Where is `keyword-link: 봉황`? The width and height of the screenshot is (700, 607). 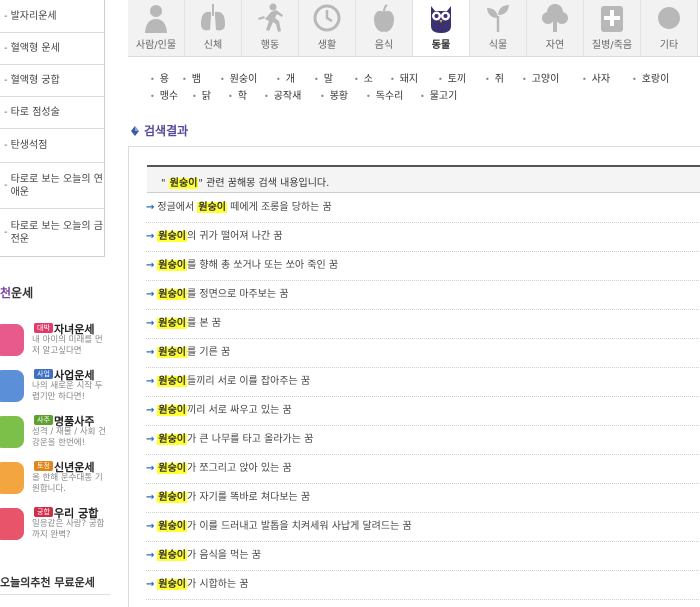 keyword-link: 봉황 is located at coordinates (334, 94).